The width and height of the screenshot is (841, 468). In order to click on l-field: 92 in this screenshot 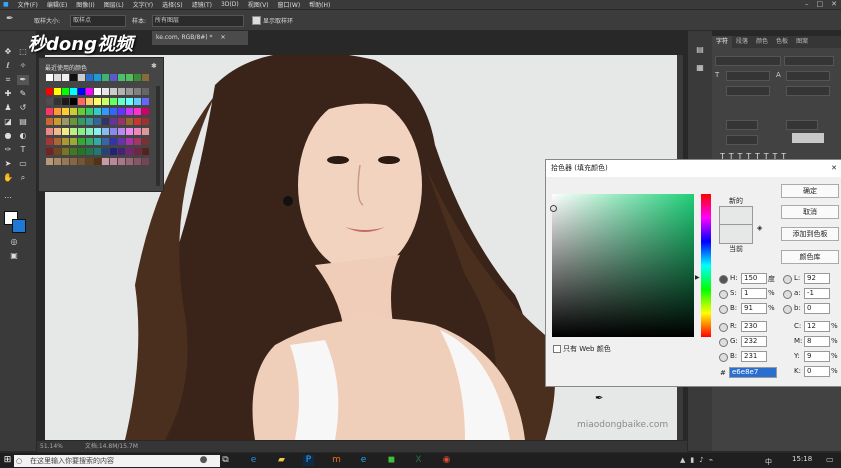, I will do `click(817, 278)`.